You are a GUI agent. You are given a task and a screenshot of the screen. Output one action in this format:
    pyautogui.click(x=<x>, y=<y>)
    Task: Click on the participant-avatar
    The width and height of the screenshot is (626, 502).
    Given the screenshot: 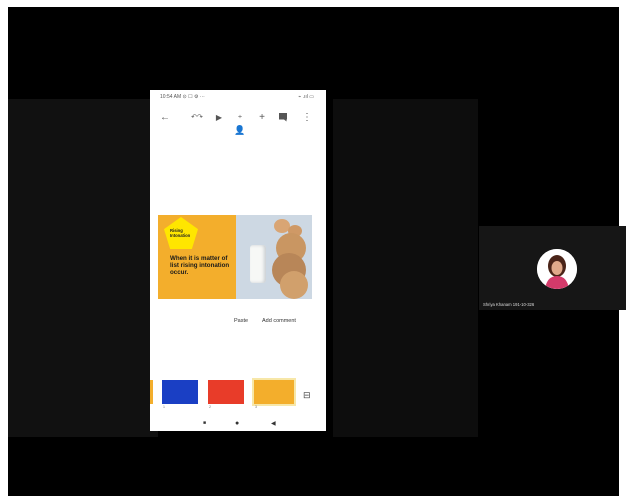 What is the action you would take?
    pyautogui.click(x=557, y=269)
    